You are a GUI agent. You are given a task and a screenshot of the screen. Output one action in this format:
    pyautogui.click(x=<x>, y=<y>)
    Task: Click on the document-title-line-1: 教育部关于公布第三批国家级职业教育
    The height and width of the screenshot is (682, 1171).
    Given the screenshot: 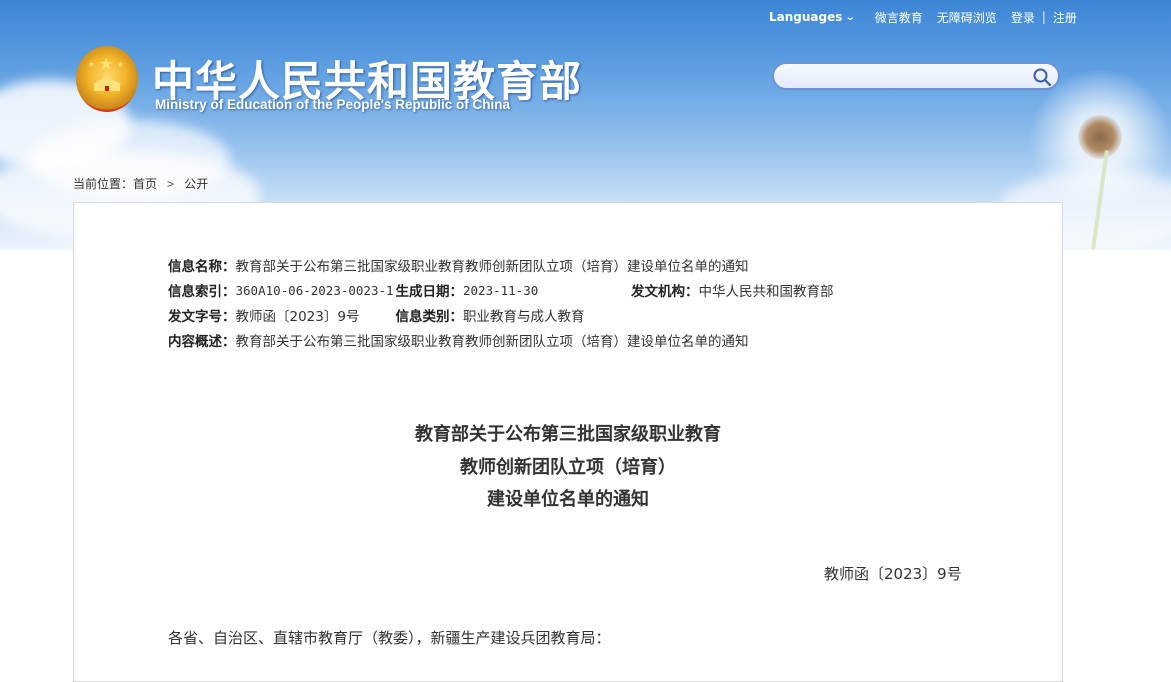 What is the action you would take?
    pyautogui.click(x=568, y=434)
    